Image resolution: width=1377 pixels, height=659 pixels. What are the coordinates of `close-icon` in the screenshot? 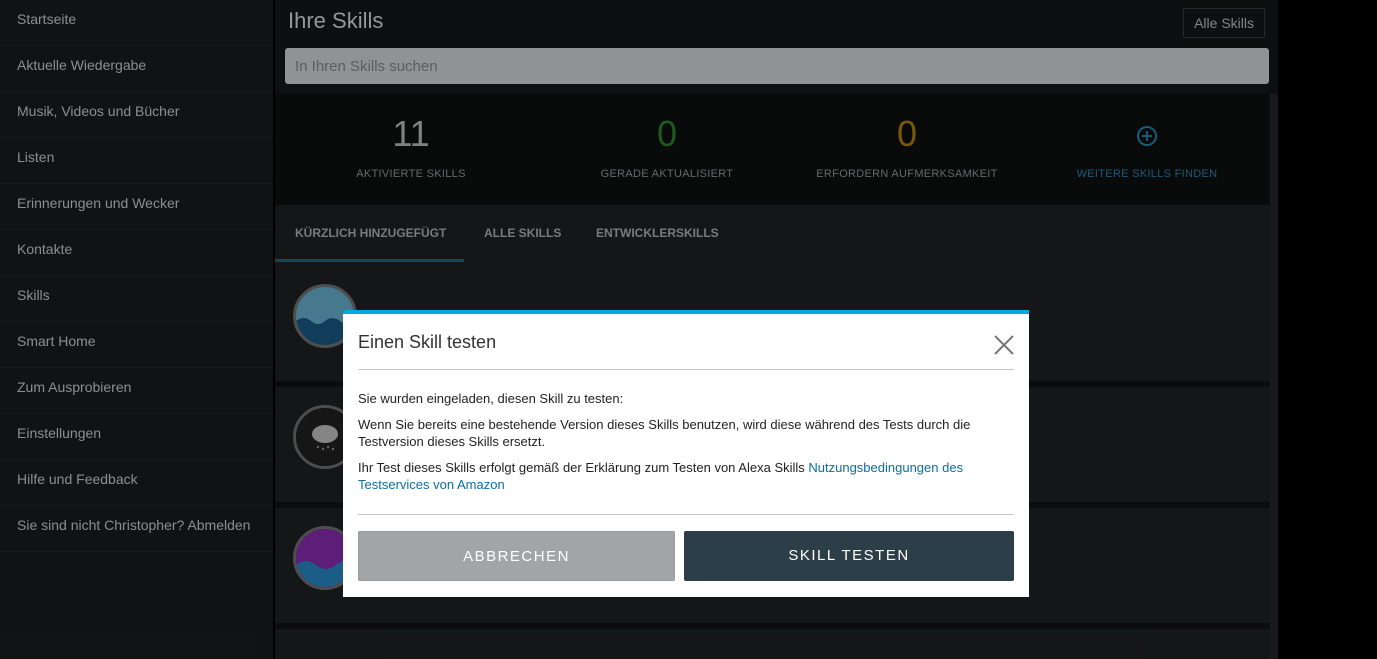 It's located at (1004, 345).